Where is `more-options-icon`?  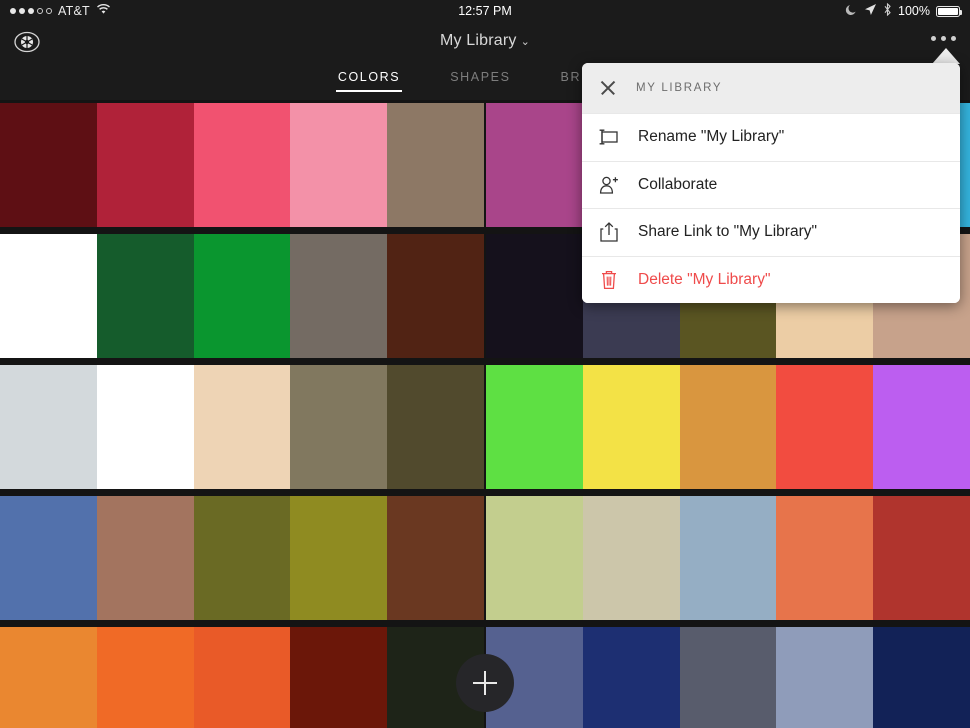 more-options-icon is located at coordinates (943, 38).